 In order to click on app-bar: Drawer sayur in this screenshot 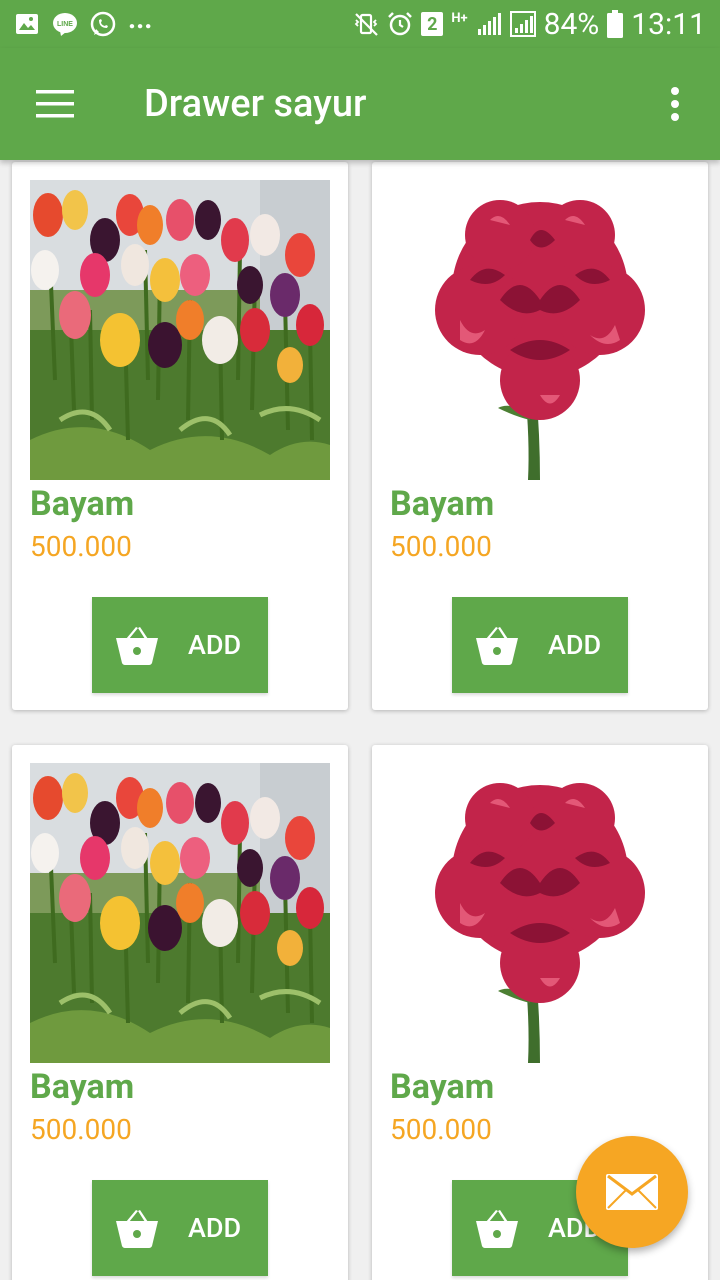, I will do `click(360, 104)`.